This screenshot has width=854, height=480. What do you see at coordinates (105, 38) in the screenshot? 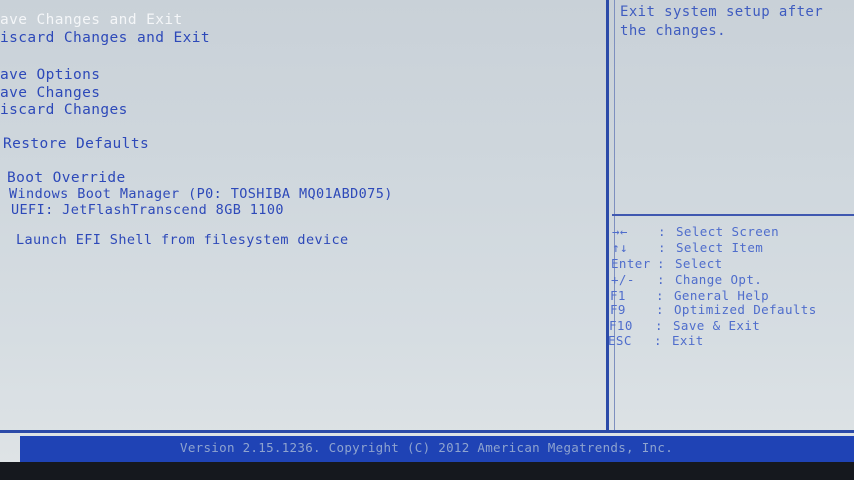
I see `menu-item-discard-changes-and-exit: iscard Changes and Exit` at bounding box center [105, 38].